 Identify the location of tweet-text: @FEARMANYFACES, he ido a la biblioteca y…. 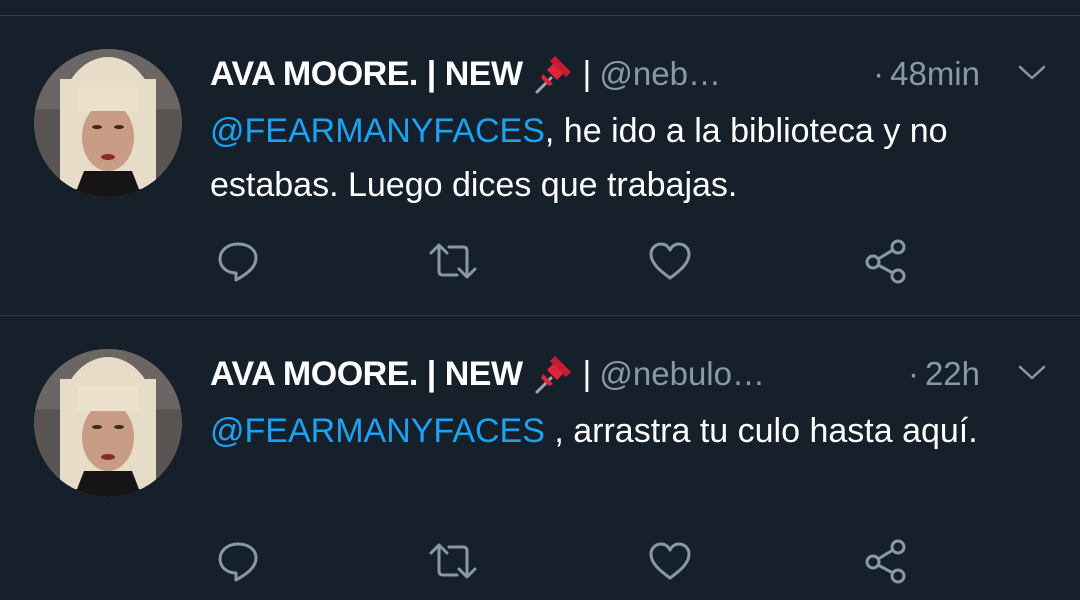
(630, 158).